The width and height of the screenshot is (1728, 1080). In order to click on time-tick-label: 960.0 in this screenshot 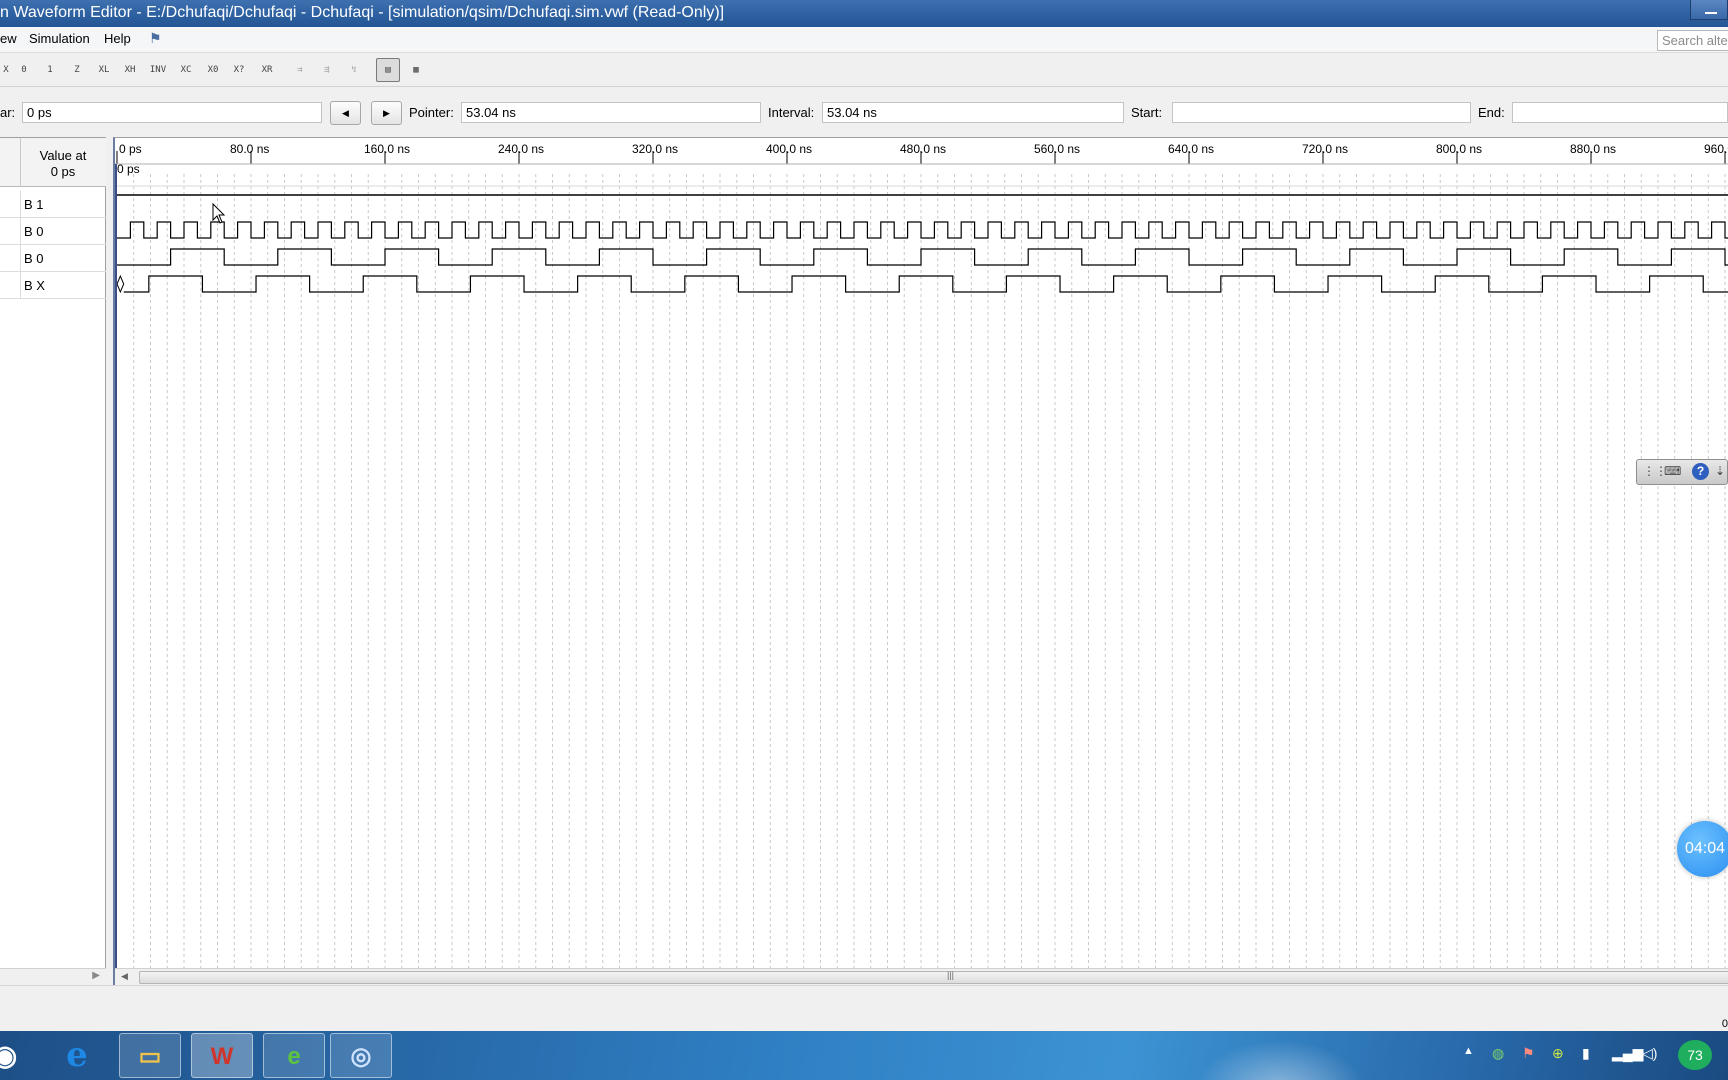, I will do `click(1716, 149)`.